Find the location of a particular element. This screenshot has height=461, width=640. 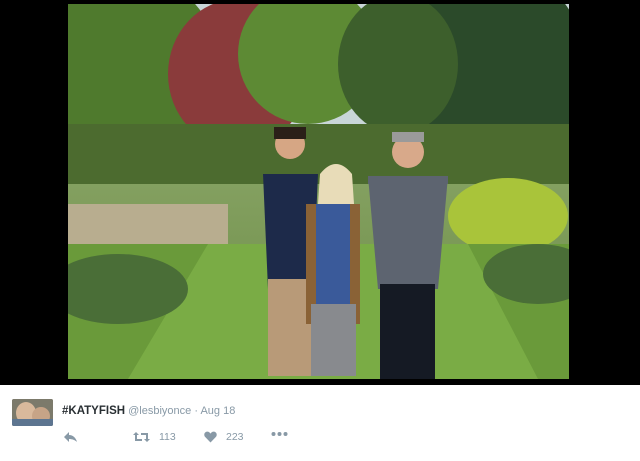

more-dots-icon is located at coordinates (279, 434).